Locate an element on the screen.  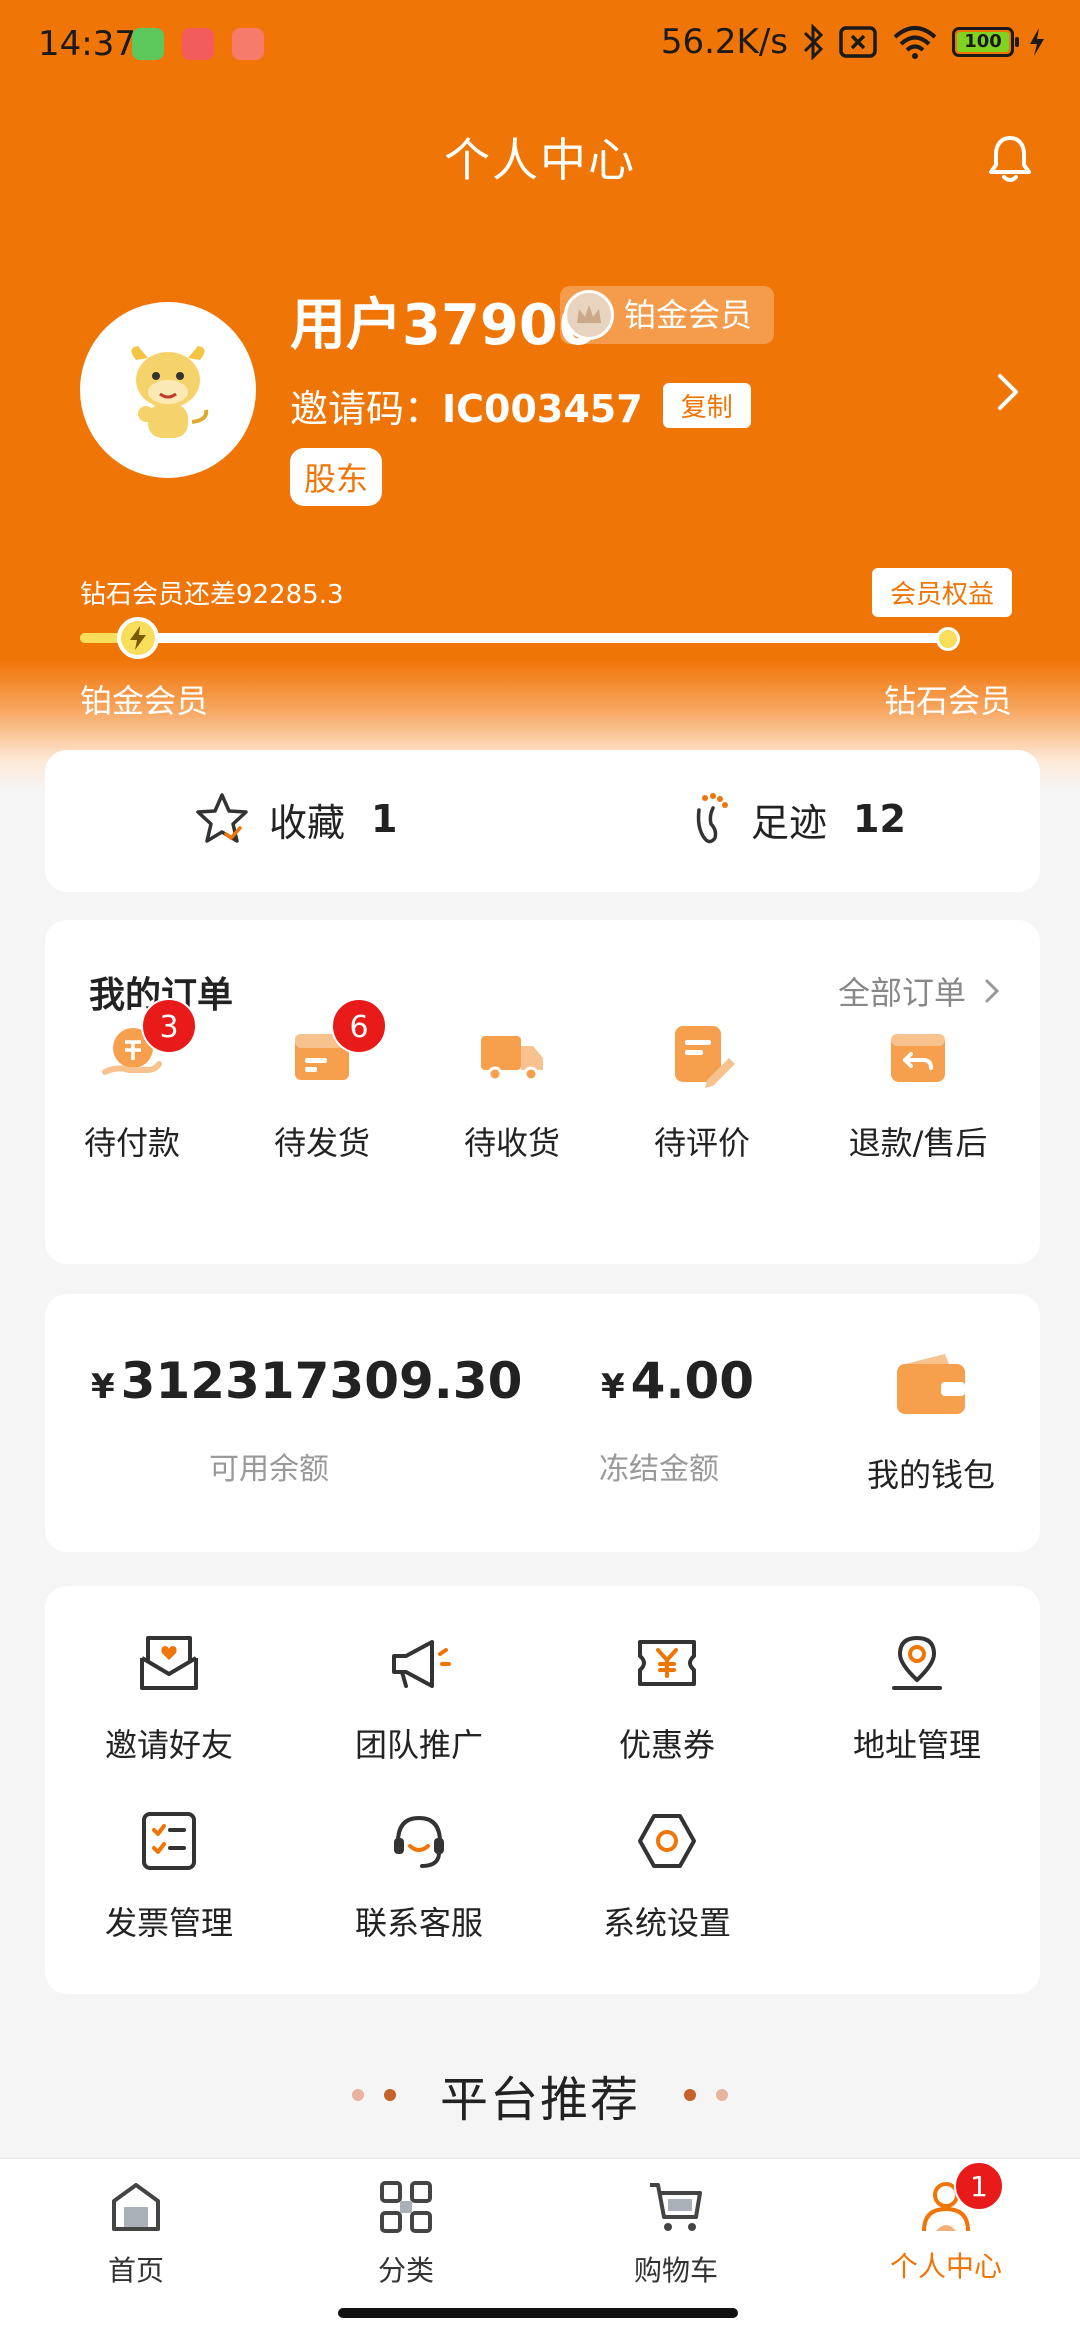
tab-category: 分类 is located at coordinates (406, 2233).